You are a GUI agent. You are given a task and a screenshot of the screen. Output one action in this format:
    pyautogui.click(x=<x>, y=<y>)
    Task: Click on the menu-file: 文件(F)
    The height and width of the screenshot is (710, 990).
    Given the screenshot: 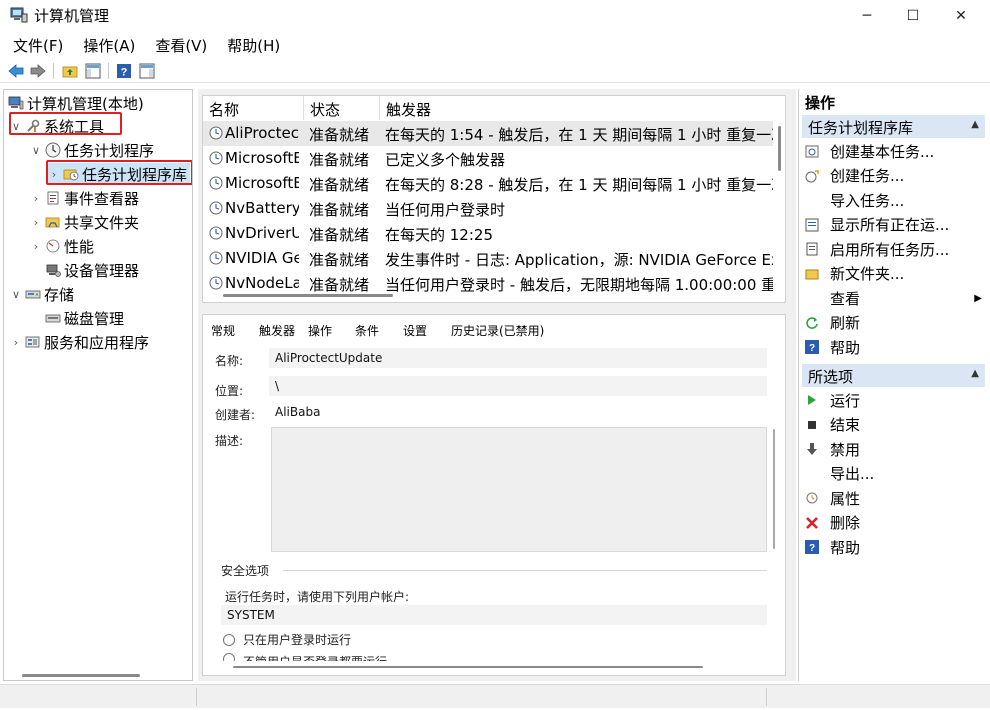 What is the action you would take?
    pyautogui.click(x=35, y=45)
    